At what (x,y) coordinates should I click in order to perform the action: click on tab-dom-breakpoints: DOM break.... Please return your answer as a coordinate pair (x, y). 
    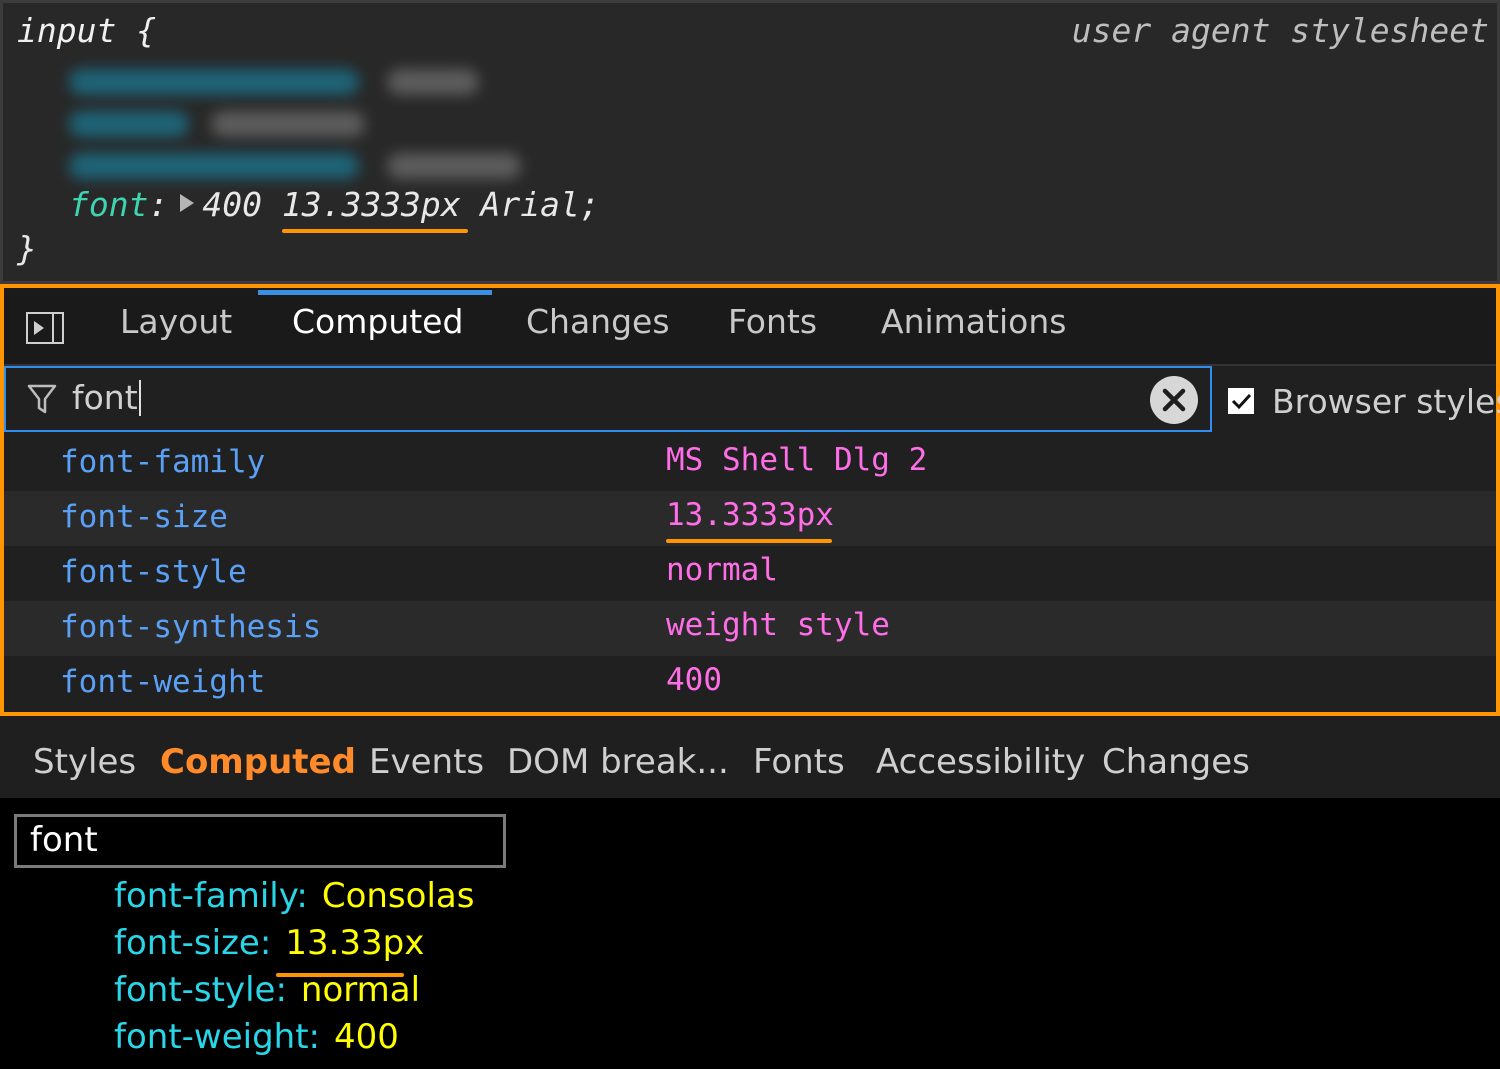
    Looking at the image, I should click on (618, 762).